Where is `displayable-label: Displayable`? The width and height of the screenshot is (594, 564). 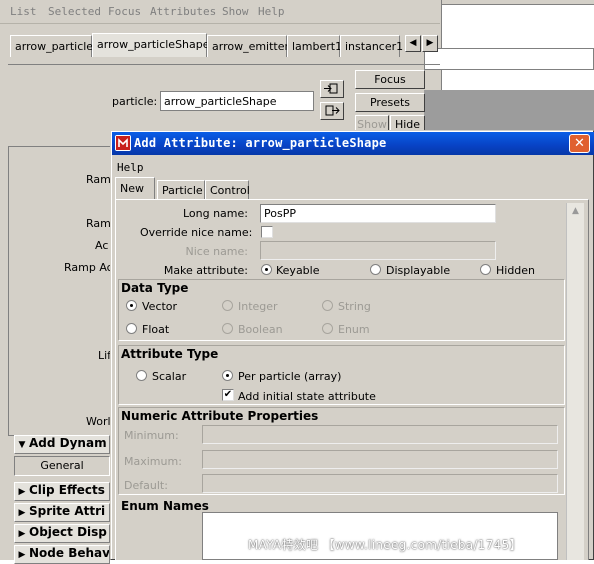
displayable-label: Displayable is located at coordinates (418, 270).